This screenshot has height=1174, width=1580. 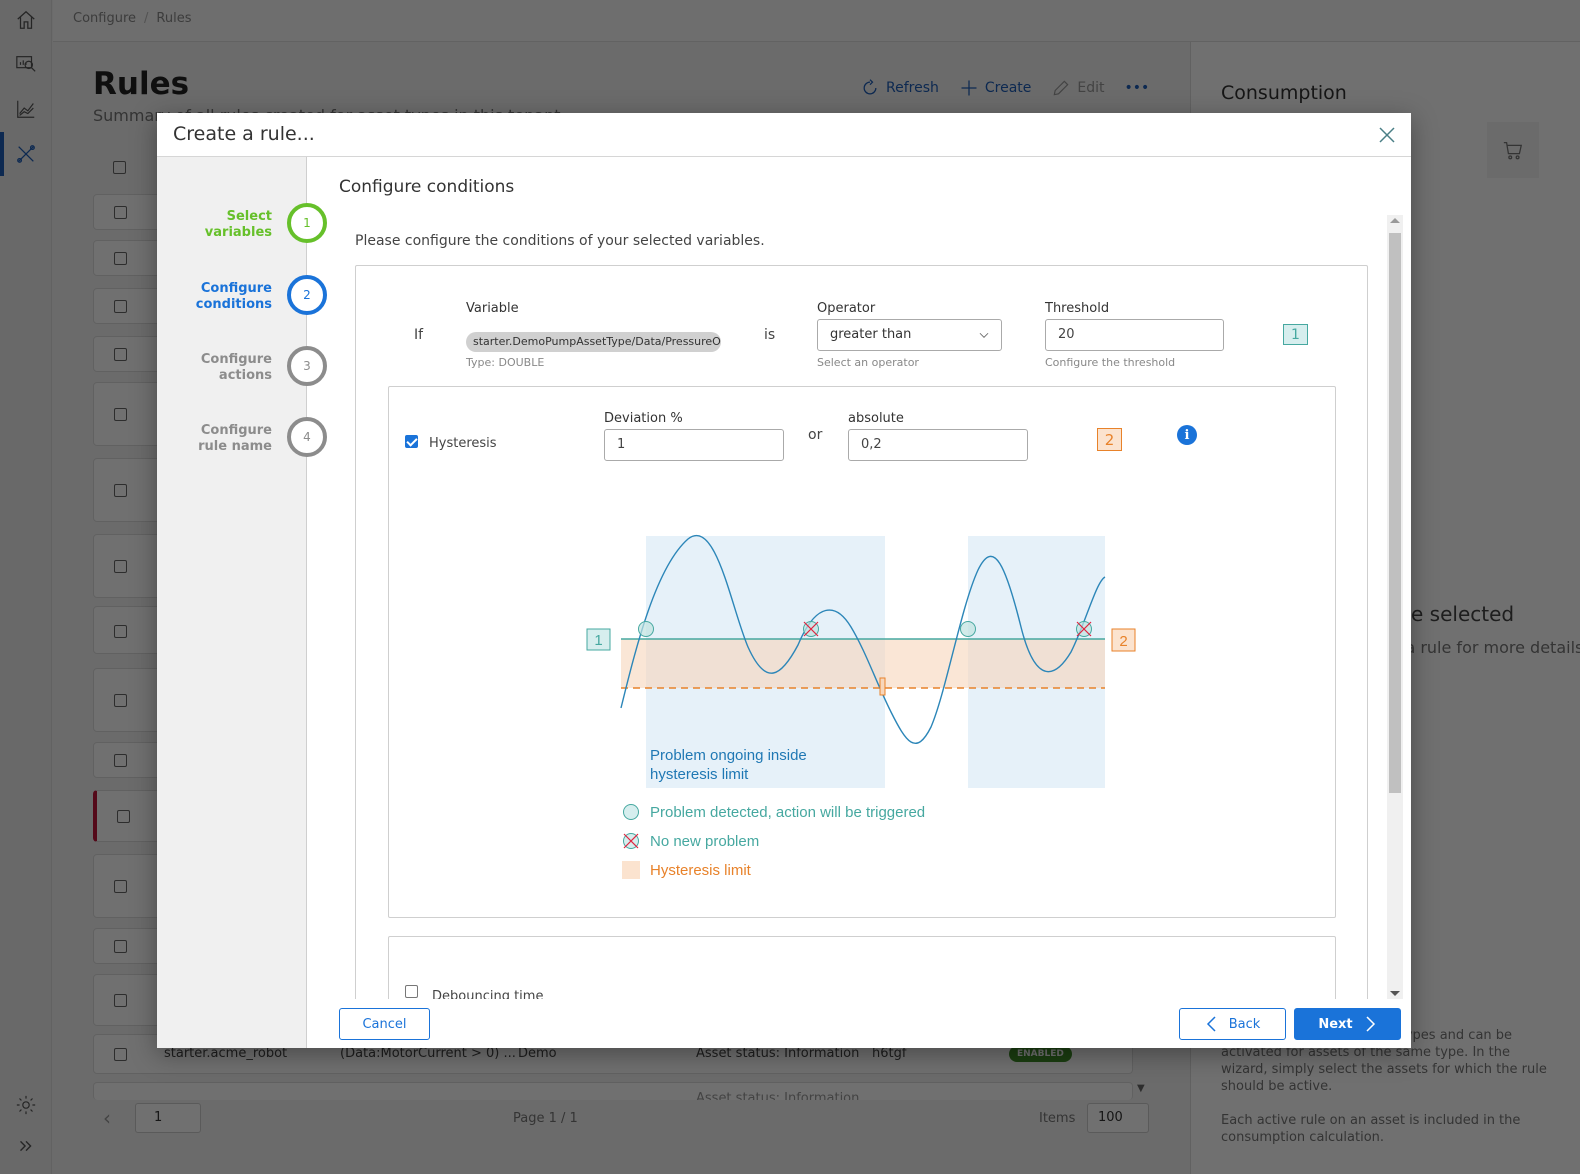 What do you see at coordinates (1187, 435) in the screenshot?
I see `info-icon: i` at bounding box center [1187, 435].